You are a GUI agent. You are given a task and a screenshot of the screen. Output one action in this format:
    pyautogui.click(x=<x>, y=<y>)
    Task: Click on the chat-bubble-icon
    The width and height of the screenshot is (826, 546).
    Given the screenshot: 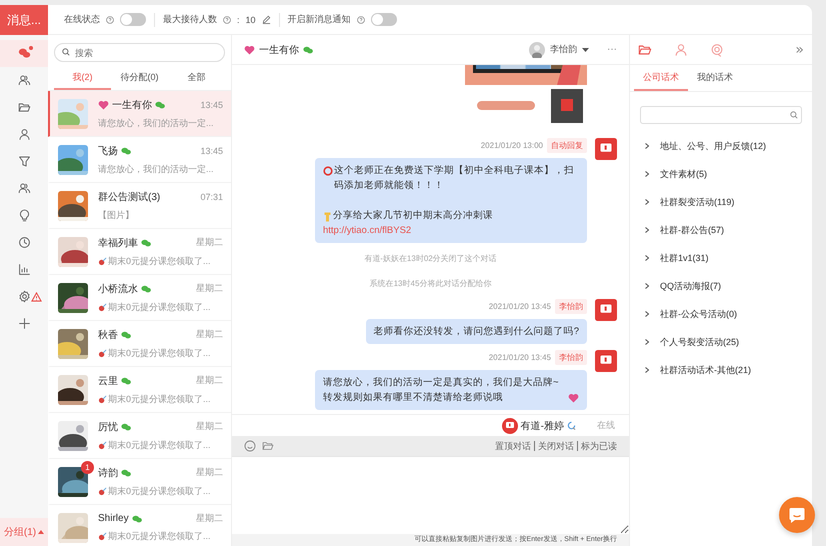 What is the action you would take?
    pyautogui.click(x=797, y=515)
    